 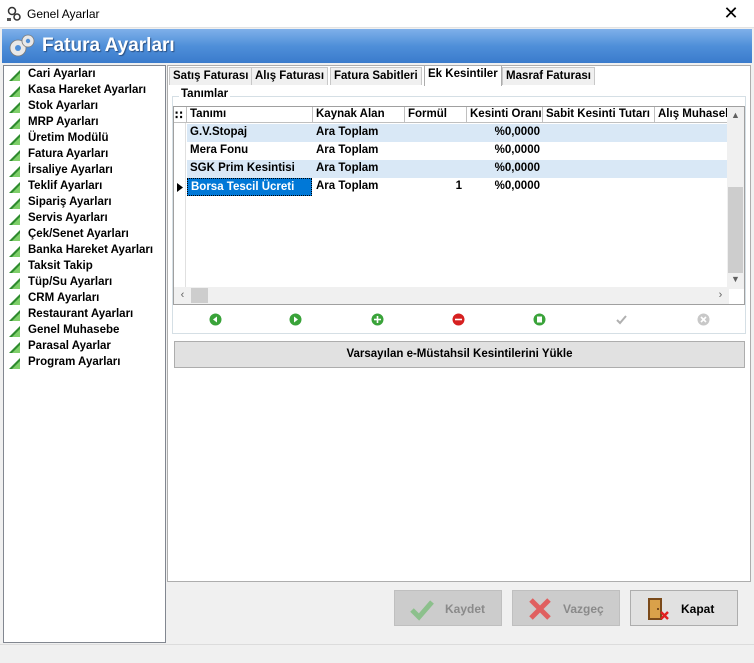 I want to click on save-button: Kaydet, so click(x=448, y=608).